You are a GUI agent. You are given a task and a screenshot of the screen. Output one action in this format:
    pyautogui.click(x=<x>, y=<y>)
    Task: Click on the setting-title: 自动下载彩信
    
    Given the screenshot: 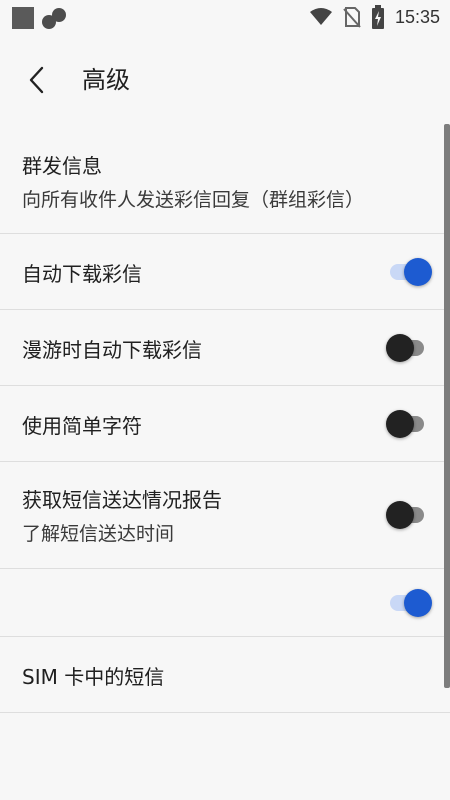 What is the action you would take?
    pyautogui.click(x=82, y=274)
    